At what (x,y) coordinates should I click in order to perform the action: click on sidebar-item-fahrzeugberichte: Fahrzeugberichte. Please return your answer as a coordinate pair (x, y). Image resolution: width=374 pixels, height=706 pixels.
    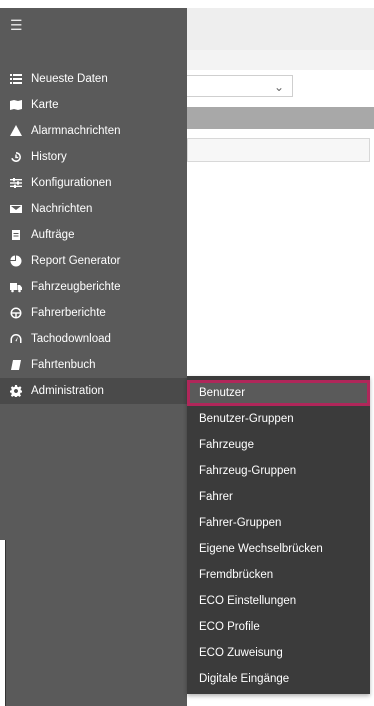
    Looking at the image, I should click on (93, 287).